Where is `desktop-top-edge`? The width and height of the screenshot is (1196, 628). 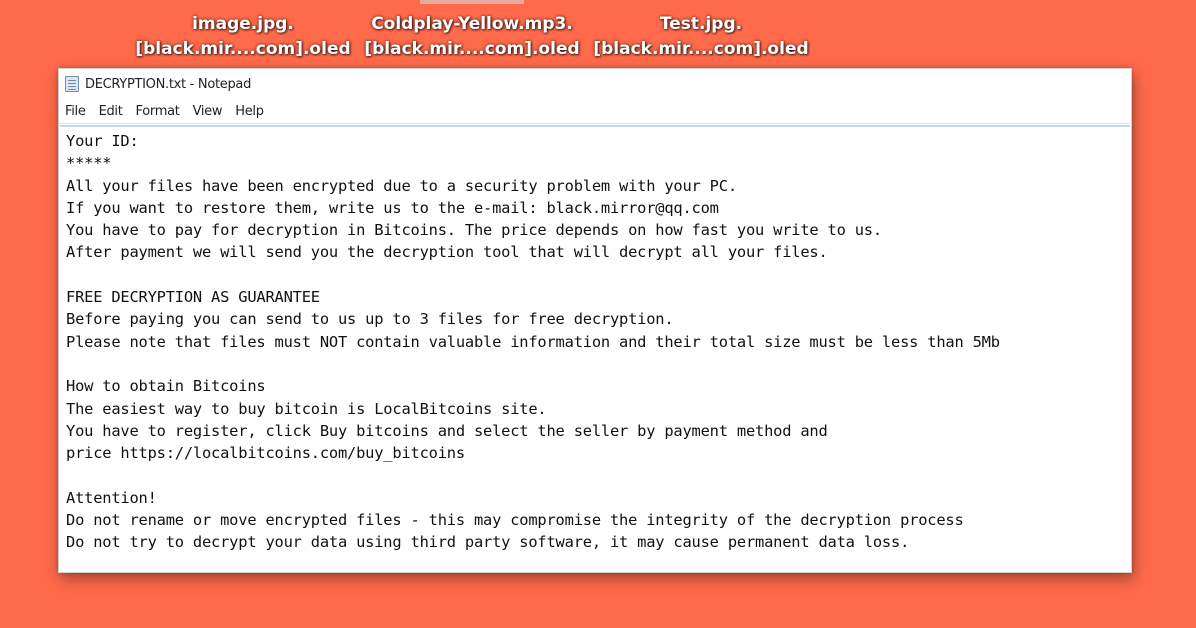 desktop-top-edge is located at coordinates (472, 2).